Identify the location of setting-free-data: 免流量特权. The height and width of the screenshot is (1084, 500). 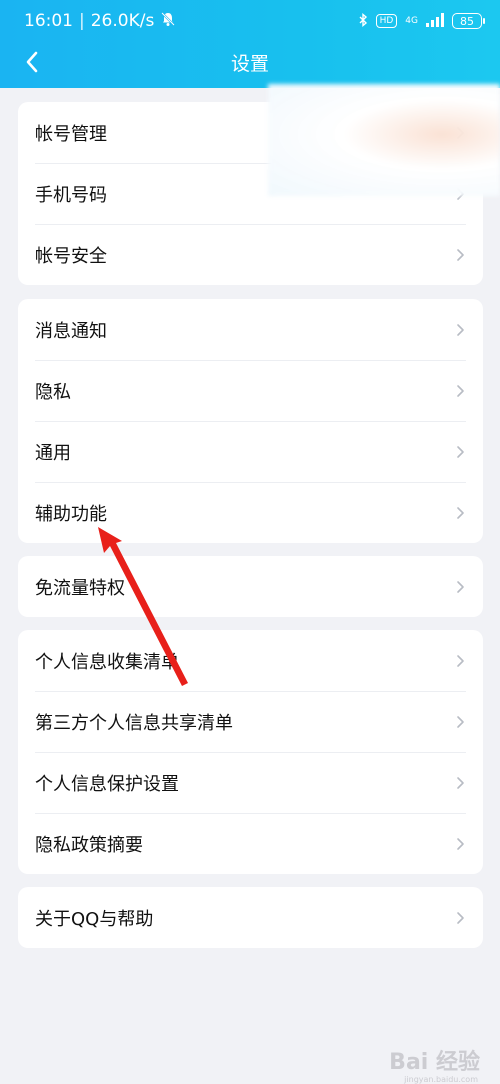
(250, 586).